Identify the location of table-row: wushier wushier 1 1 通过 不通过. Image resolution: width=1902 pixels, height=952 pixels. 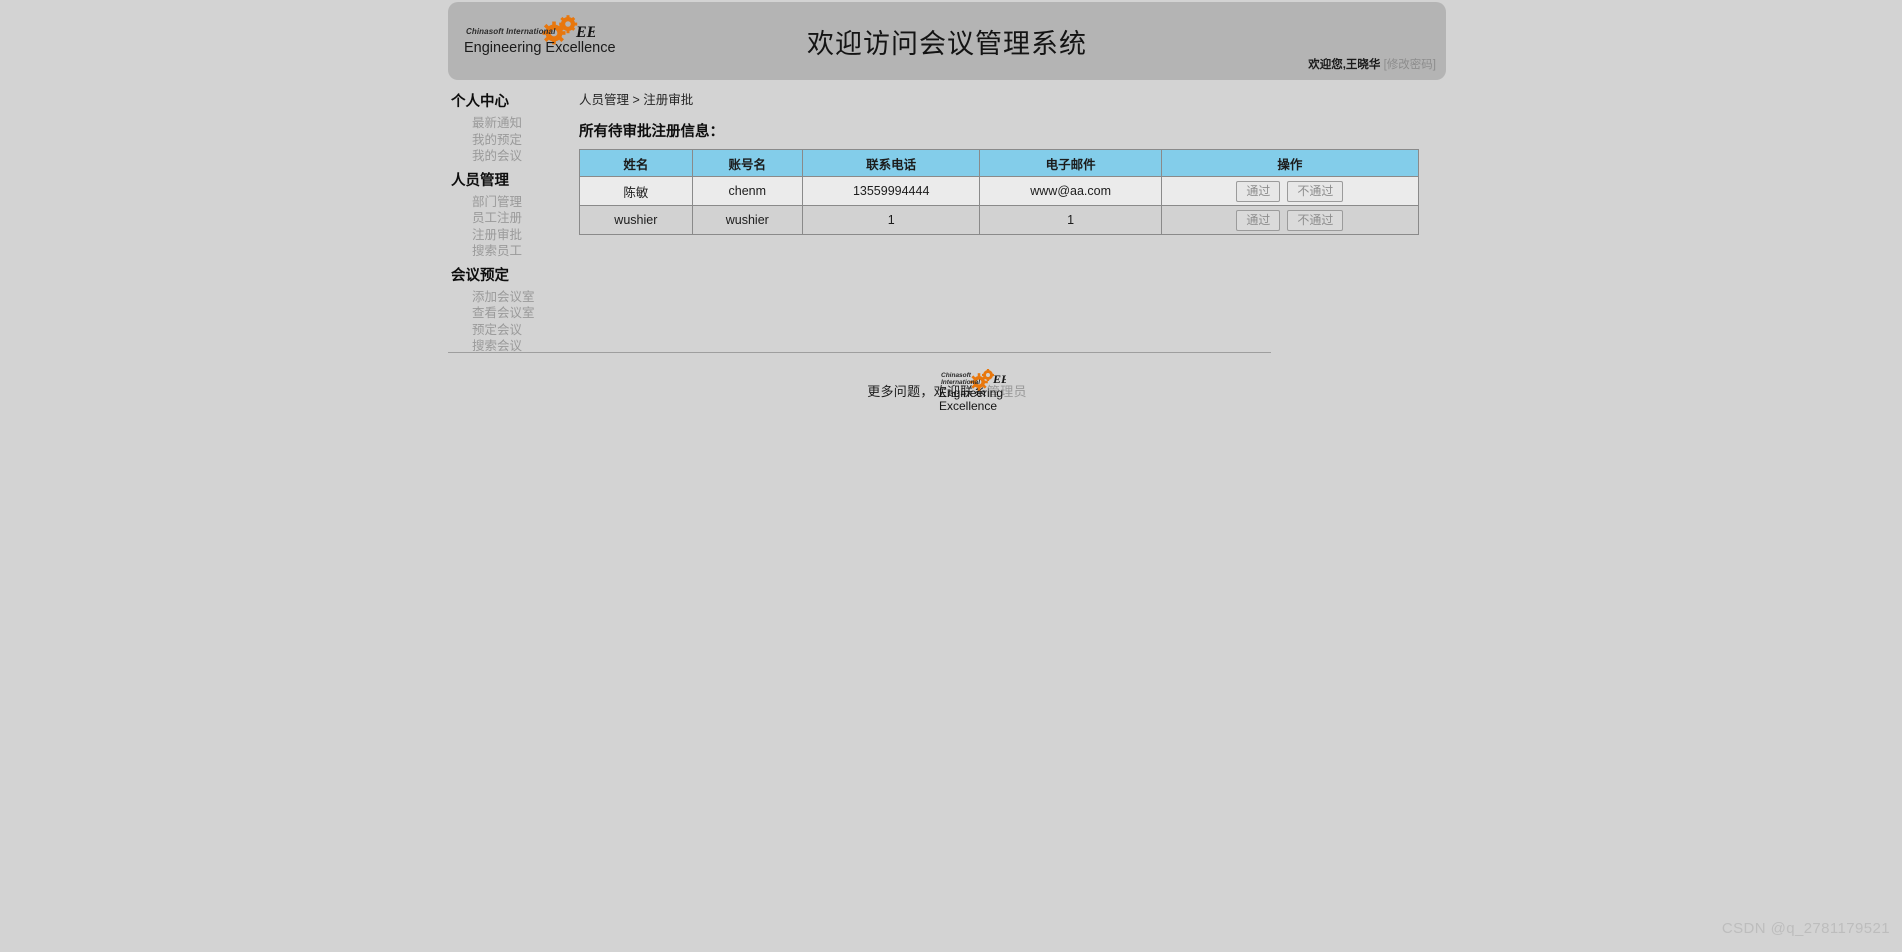
(999, 220).